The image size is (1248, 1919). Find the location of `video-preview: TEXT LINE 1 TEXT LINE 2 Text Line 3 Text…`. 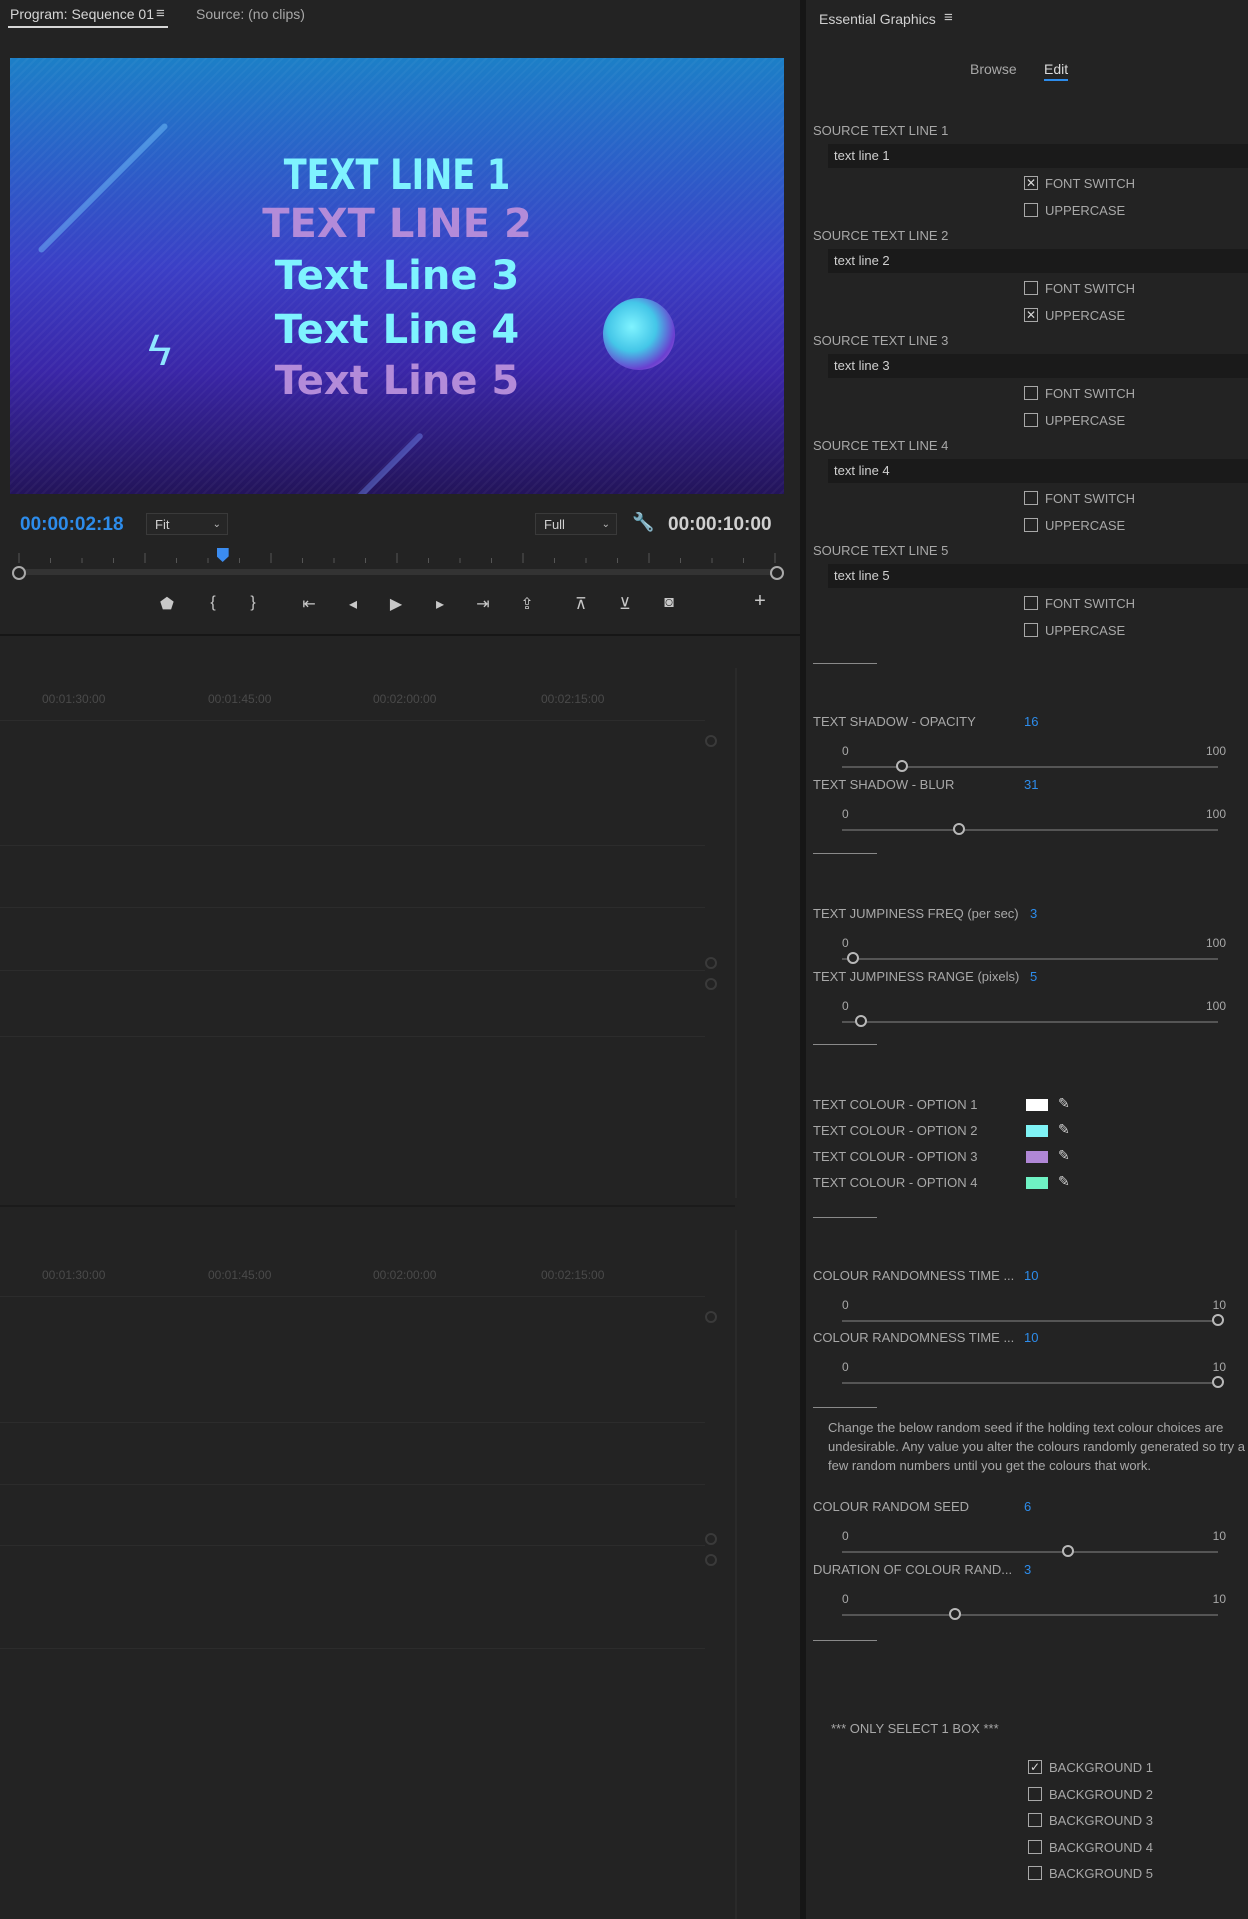

video-preview: TEXT LINE 1 TEXT LINE 2 Text Line 3 Text… is located at coordinates (397, 276).